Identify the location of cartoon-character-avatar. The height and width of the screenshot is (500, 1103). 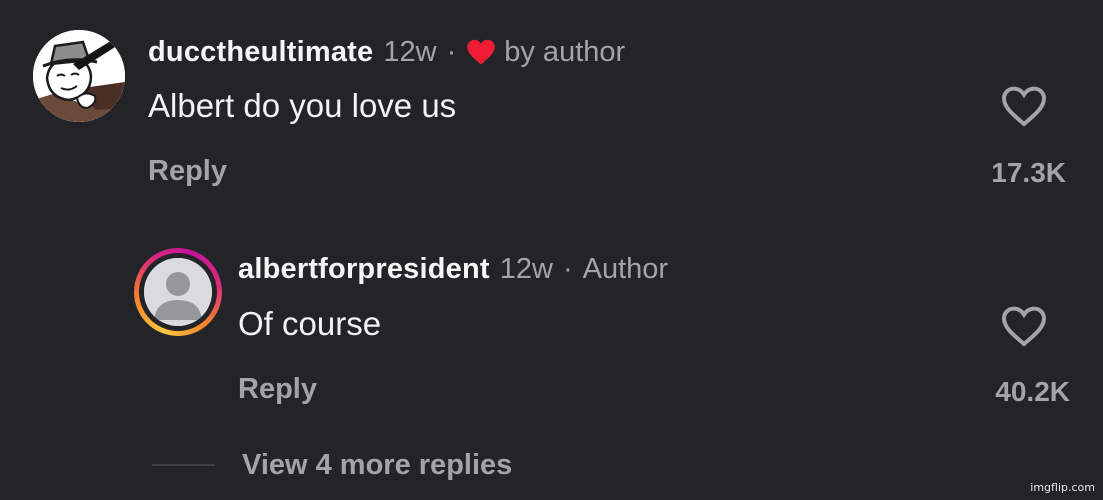
(79, 76).